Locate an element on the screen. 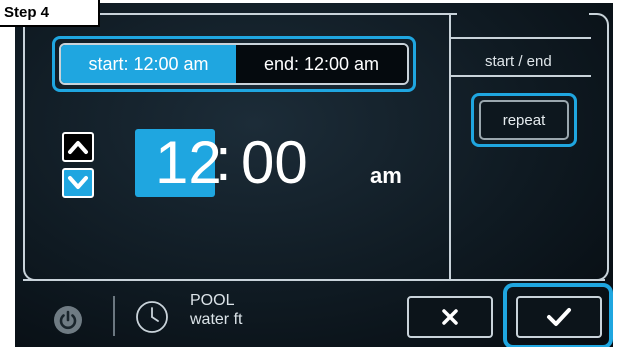 The width and height of the screenshot is (618, 349). bottom-divider is located at coordinates (314, 280).